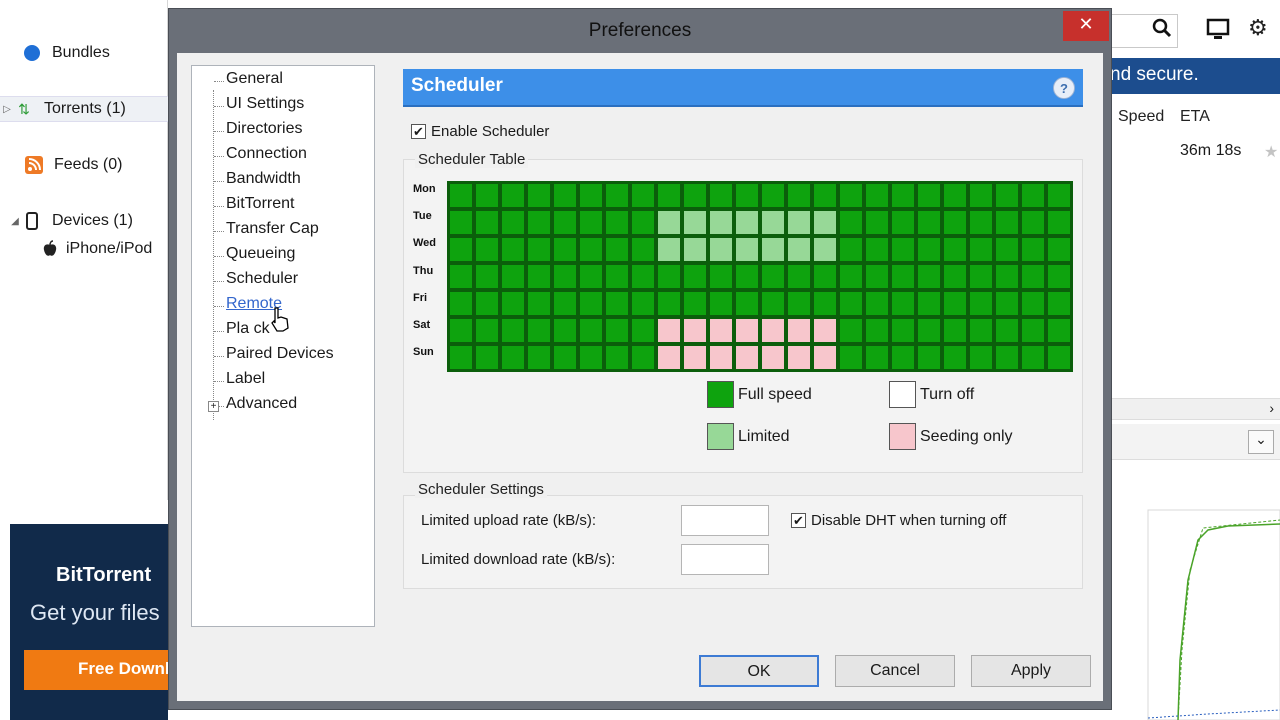  Describe the element at coordinates (1194, 76) in the screenshot. I see `security-banner: nd secure.` at that location.